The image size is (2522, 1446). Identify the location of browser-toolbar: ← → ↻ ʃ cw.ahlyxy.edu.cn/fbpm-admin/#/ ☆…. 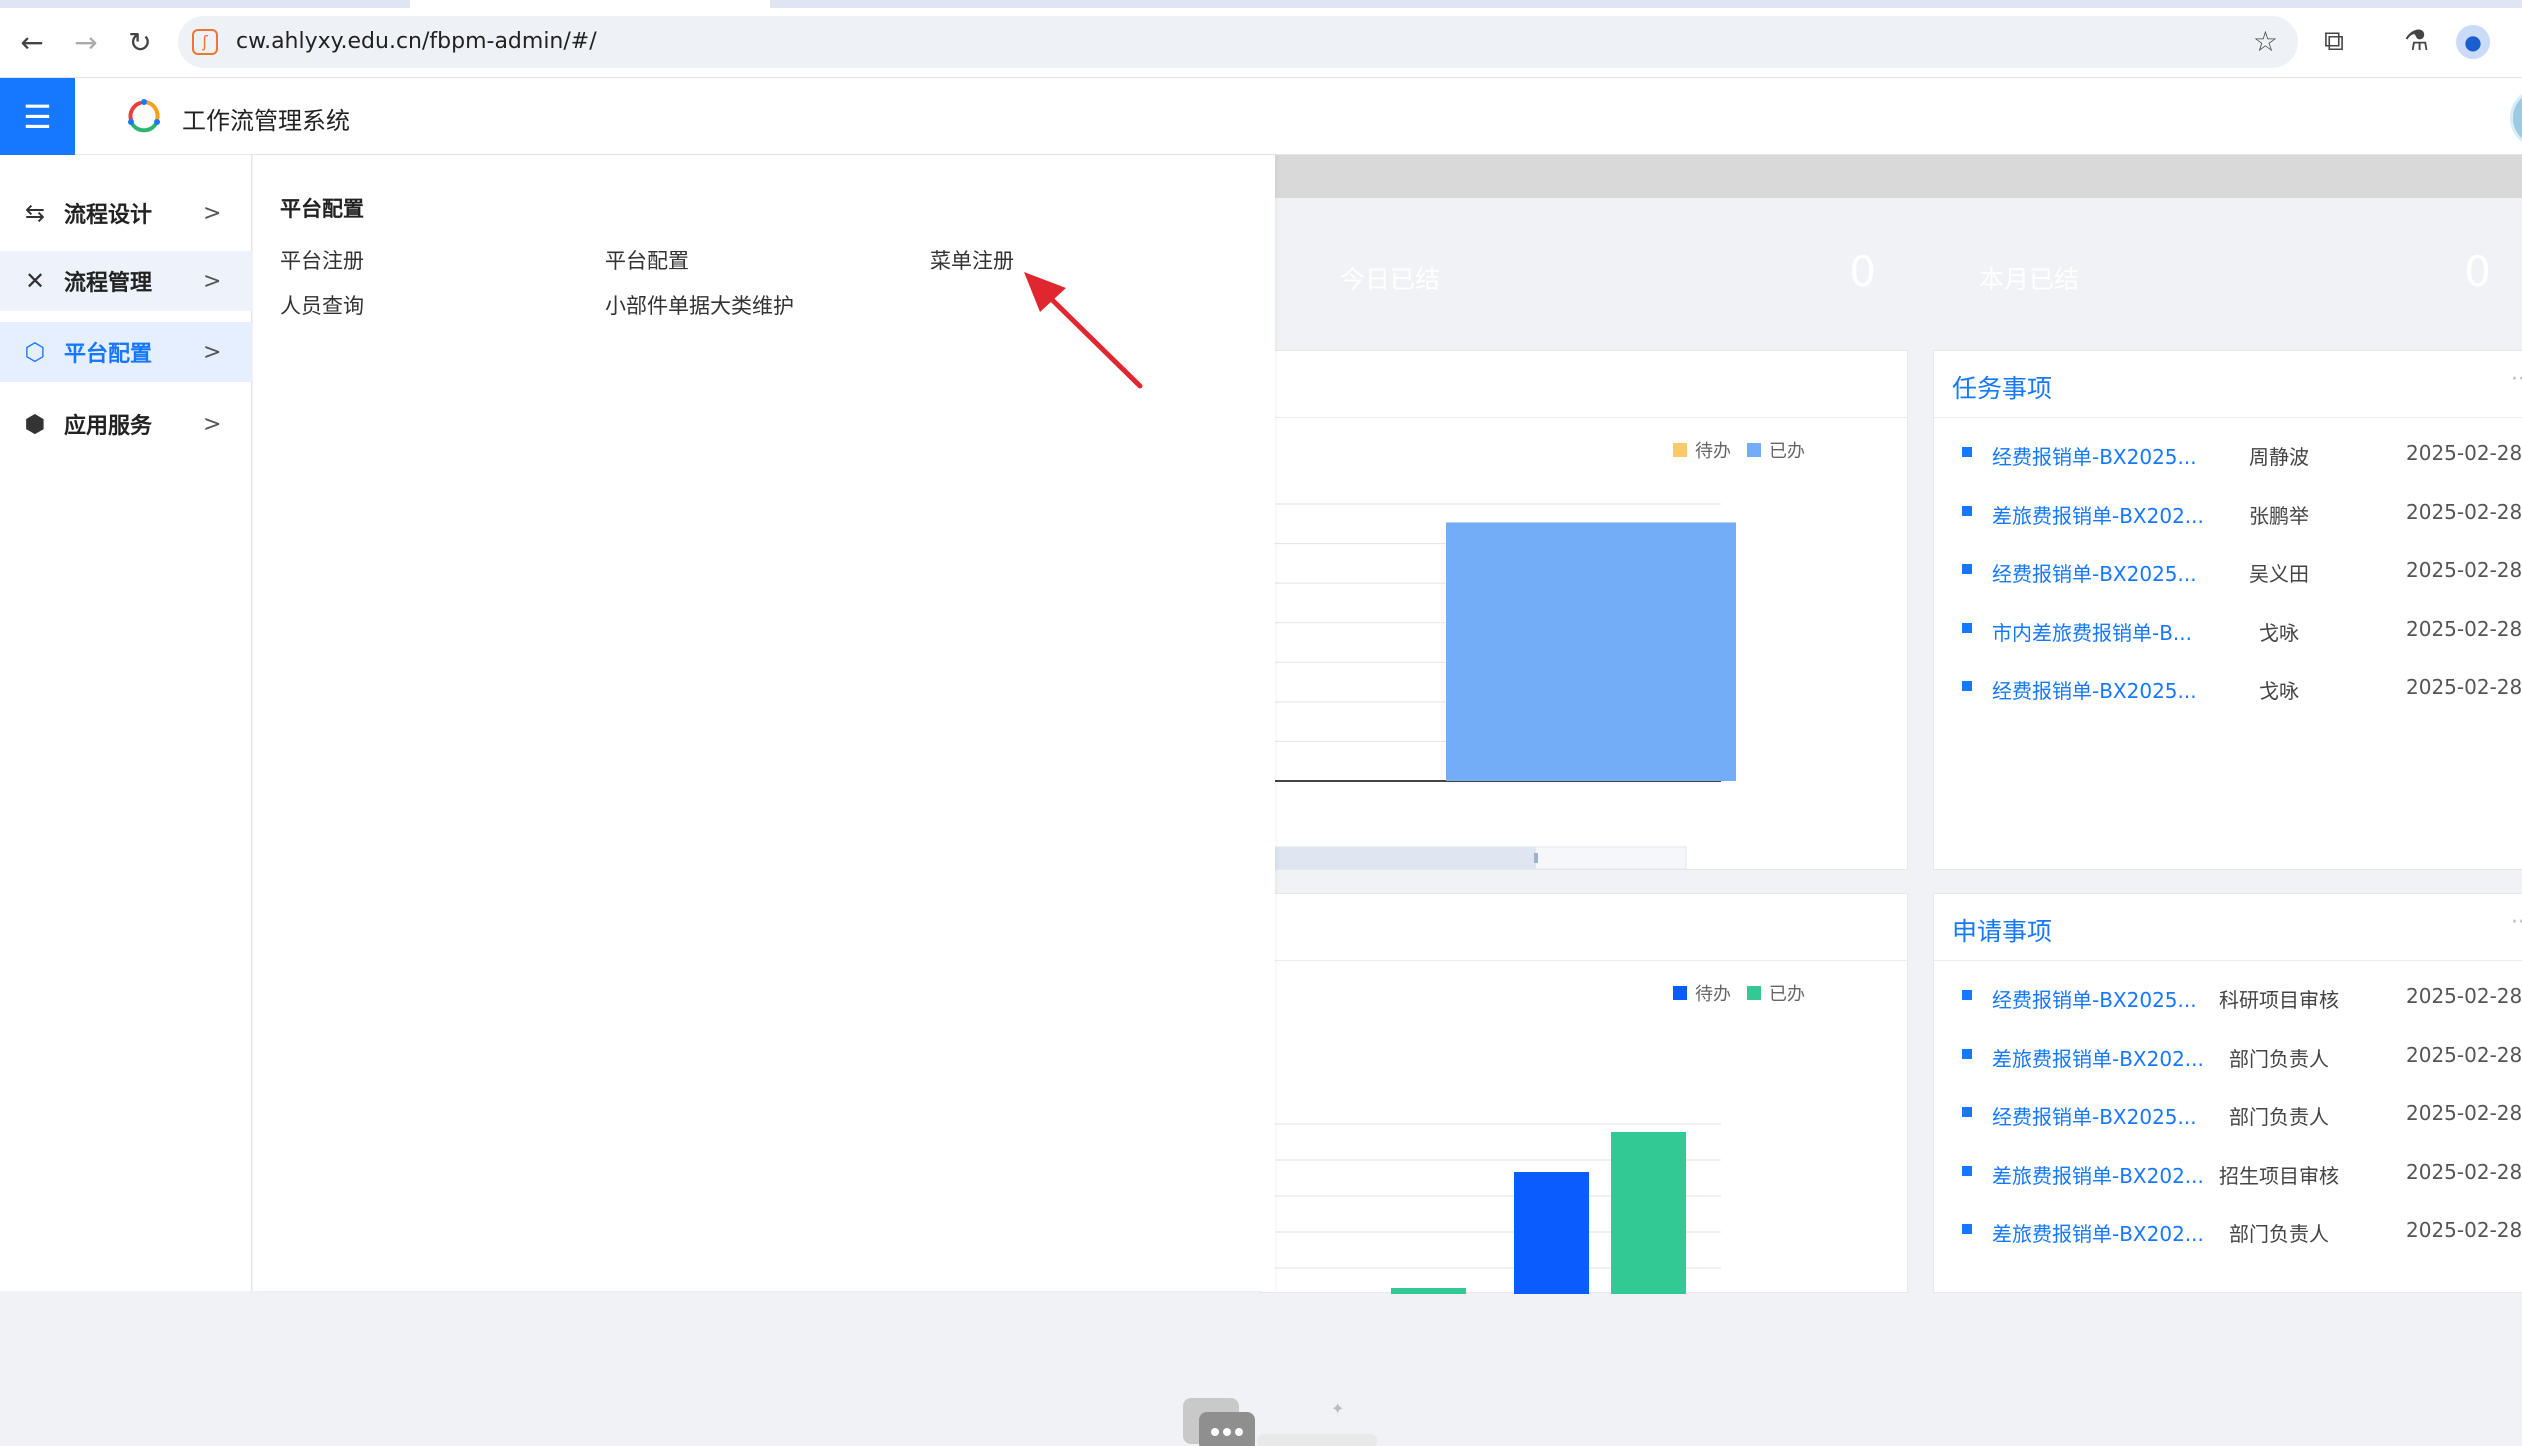
(1261, 39).